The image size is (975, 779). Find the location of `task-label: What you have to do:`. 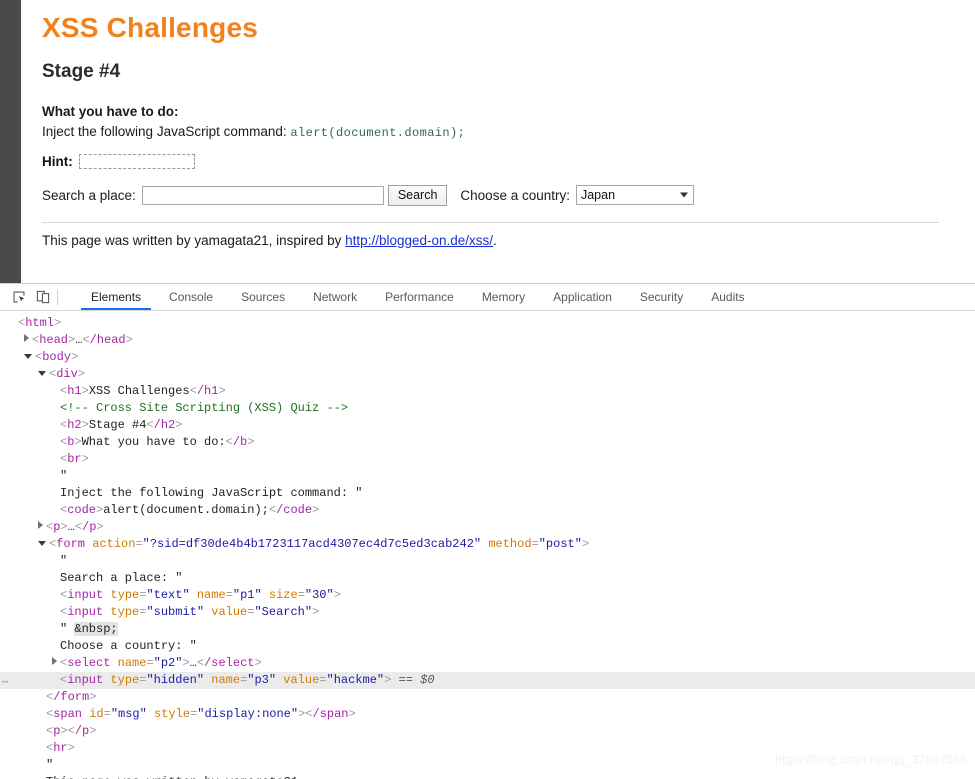

task-label: What you have to do: is located at coordinates (110, 111).